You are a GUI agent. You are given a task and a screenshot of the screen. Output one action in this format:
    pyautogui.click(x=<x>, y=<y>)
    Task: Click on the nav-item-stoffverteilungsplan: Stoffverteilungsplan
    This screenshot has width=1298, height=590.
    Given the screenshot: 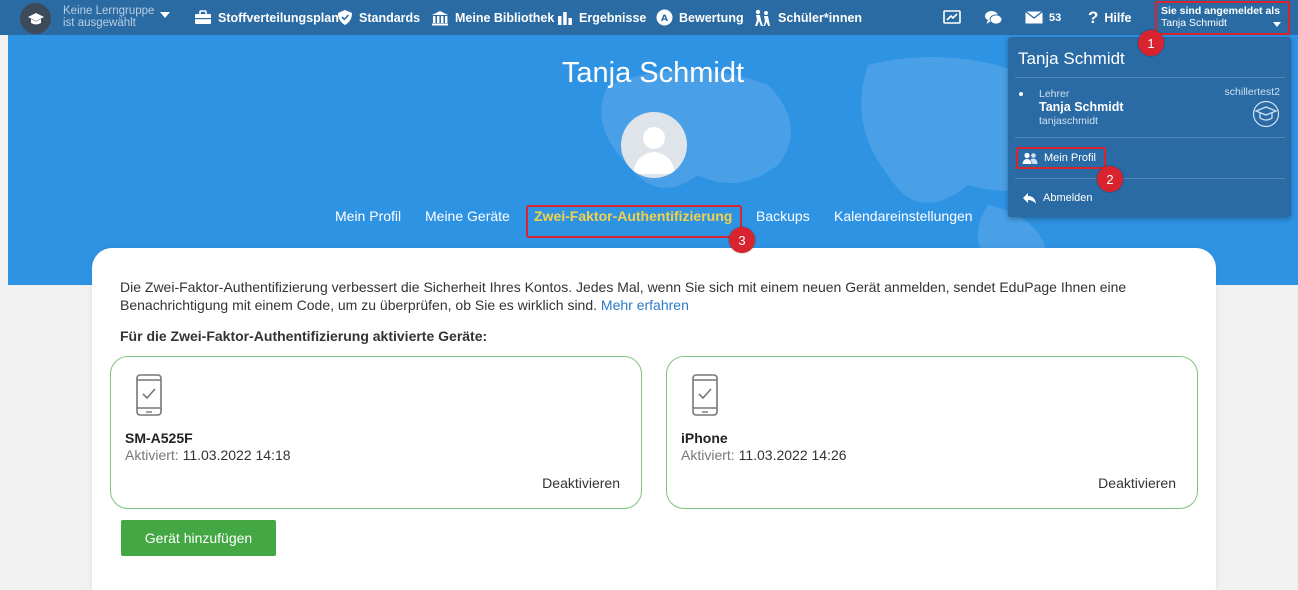 What is the action you would take?
    pyautogui.click(x=266, y=17)
    